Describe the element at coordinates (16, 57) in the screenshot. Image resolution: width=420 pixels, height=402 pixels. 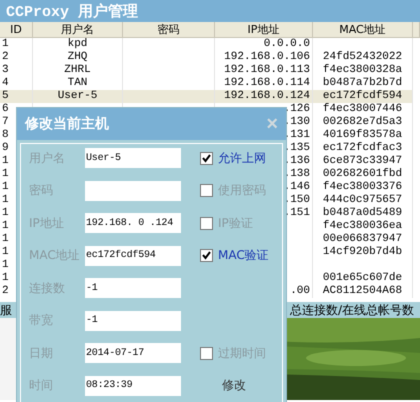
I see `table-cell: 2` at that location.